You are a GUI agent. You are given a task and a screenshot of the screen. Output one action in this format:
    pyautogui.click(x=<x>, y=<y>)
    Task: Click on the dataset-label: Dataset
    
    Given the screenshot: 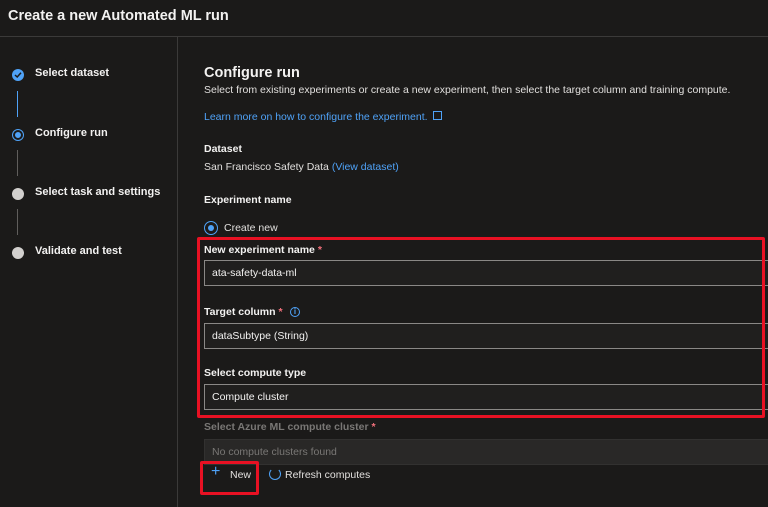 What is the action you would take?
    pyautogui.click(x=223, y=149)
    